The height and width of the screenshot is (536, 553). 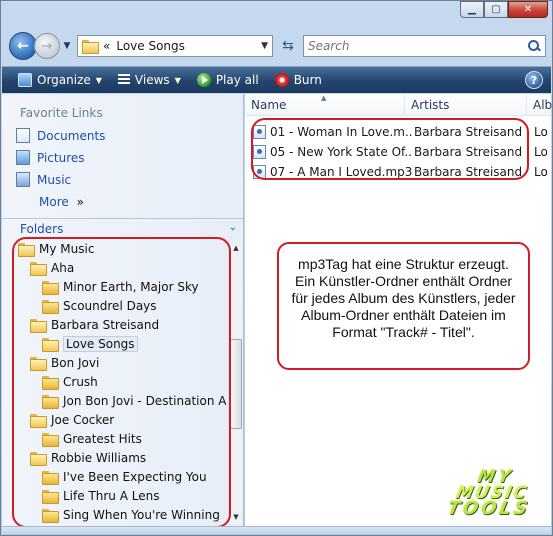 I want to click on maximize-icon: ▢, so click(x=496, y=9).